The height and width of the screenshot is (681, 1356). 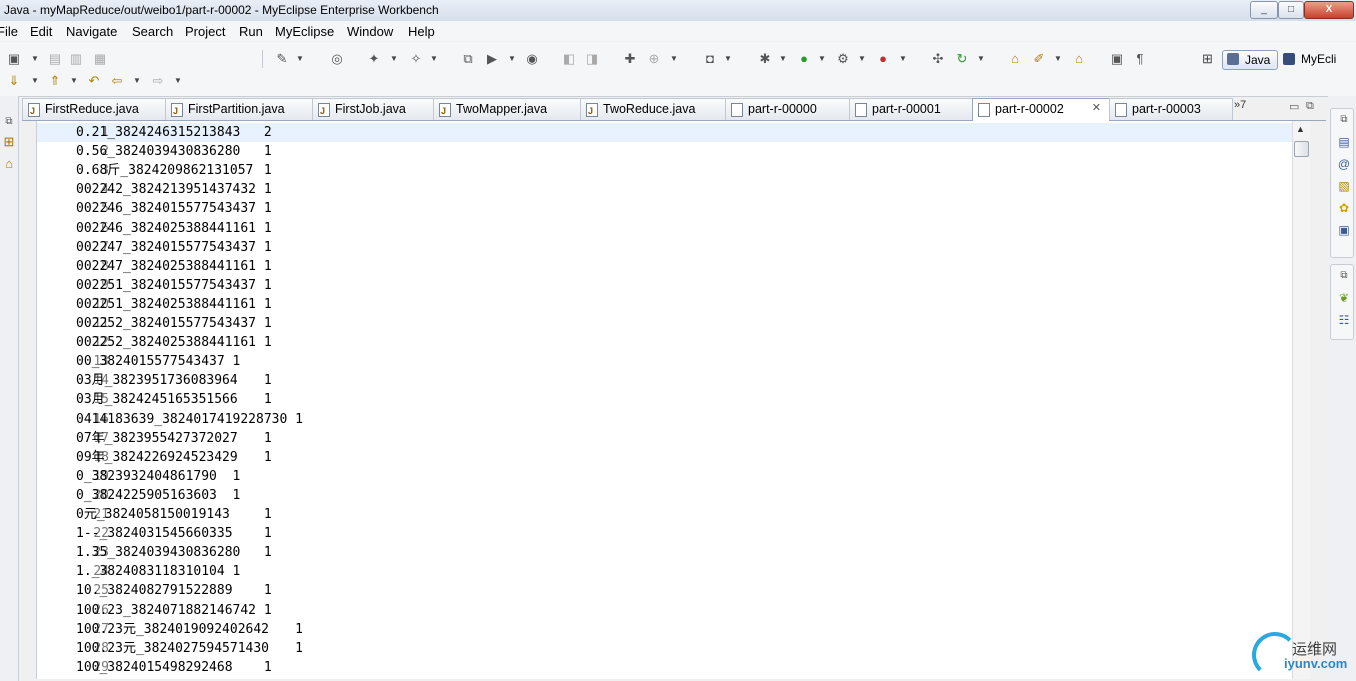 What do you see at coordinates (1250, 60) in the screenshot?
I see `perspective-java: Java` at bounding box center [1250, 60].